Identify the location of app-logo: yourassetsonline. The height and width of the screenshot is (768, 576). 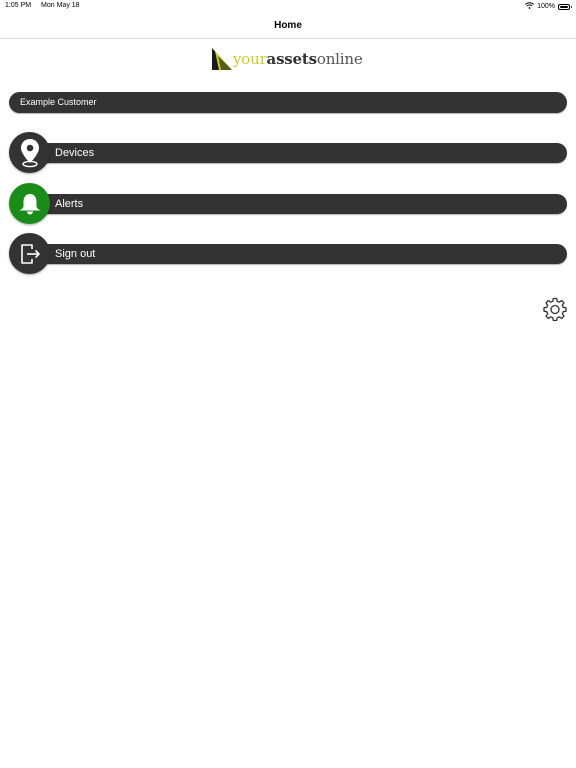
(287, 59).